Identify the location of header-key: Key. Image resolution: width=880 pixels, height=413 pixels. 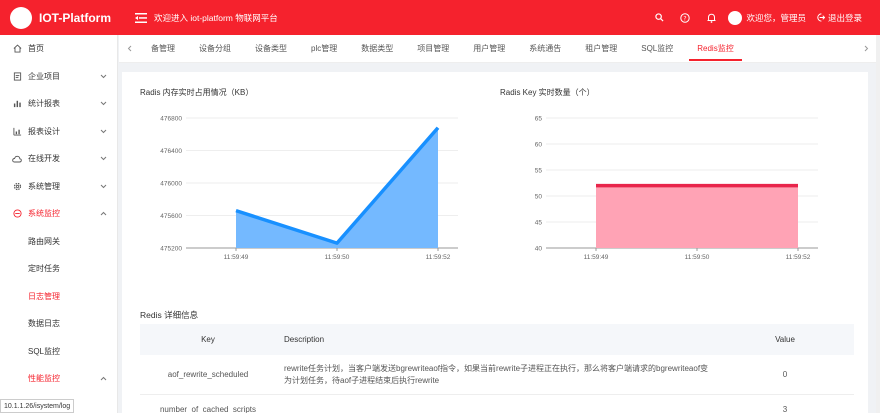
(208, 339).